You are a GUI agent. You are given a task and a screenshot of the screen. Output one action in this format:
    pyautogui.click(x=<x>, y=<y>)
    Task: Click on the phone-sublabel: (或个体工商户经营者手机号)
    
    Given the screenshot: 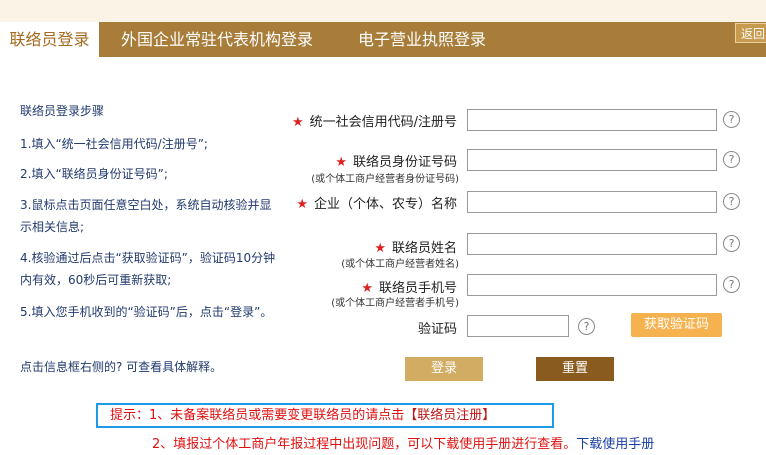 What is the action you would take?
    pyautogui.click(x=395, y=303)
    